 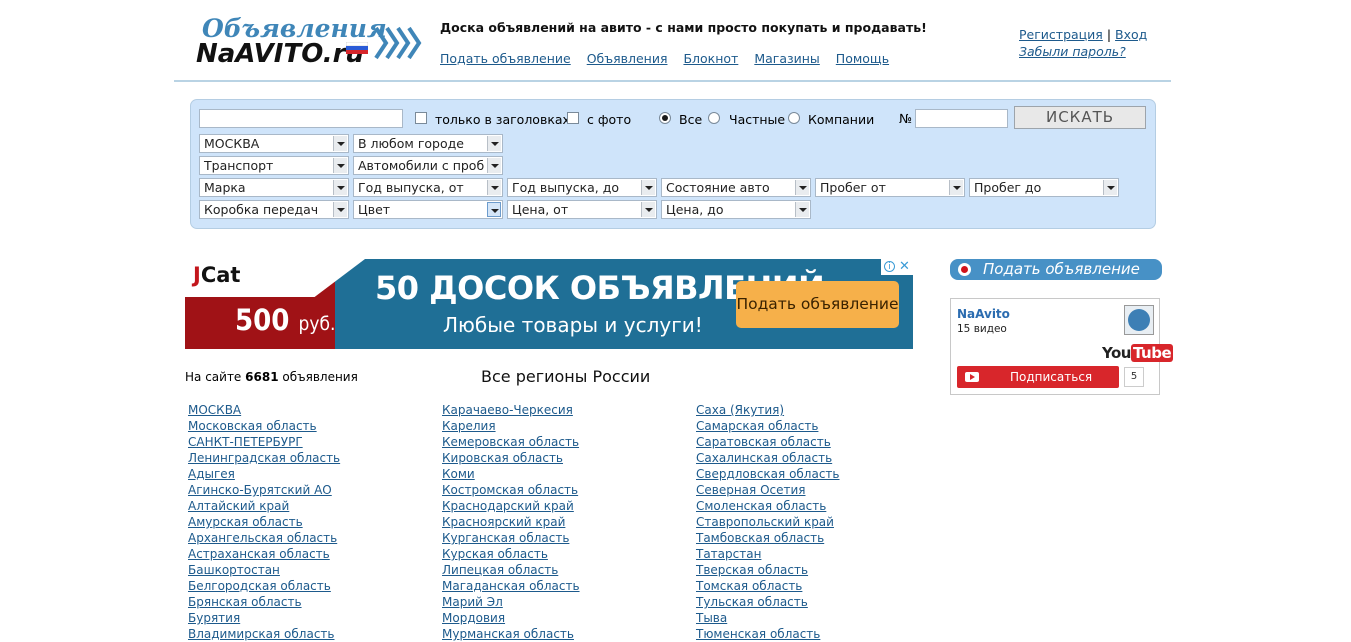 I want to click on number-input, so click(x=961, y=118).